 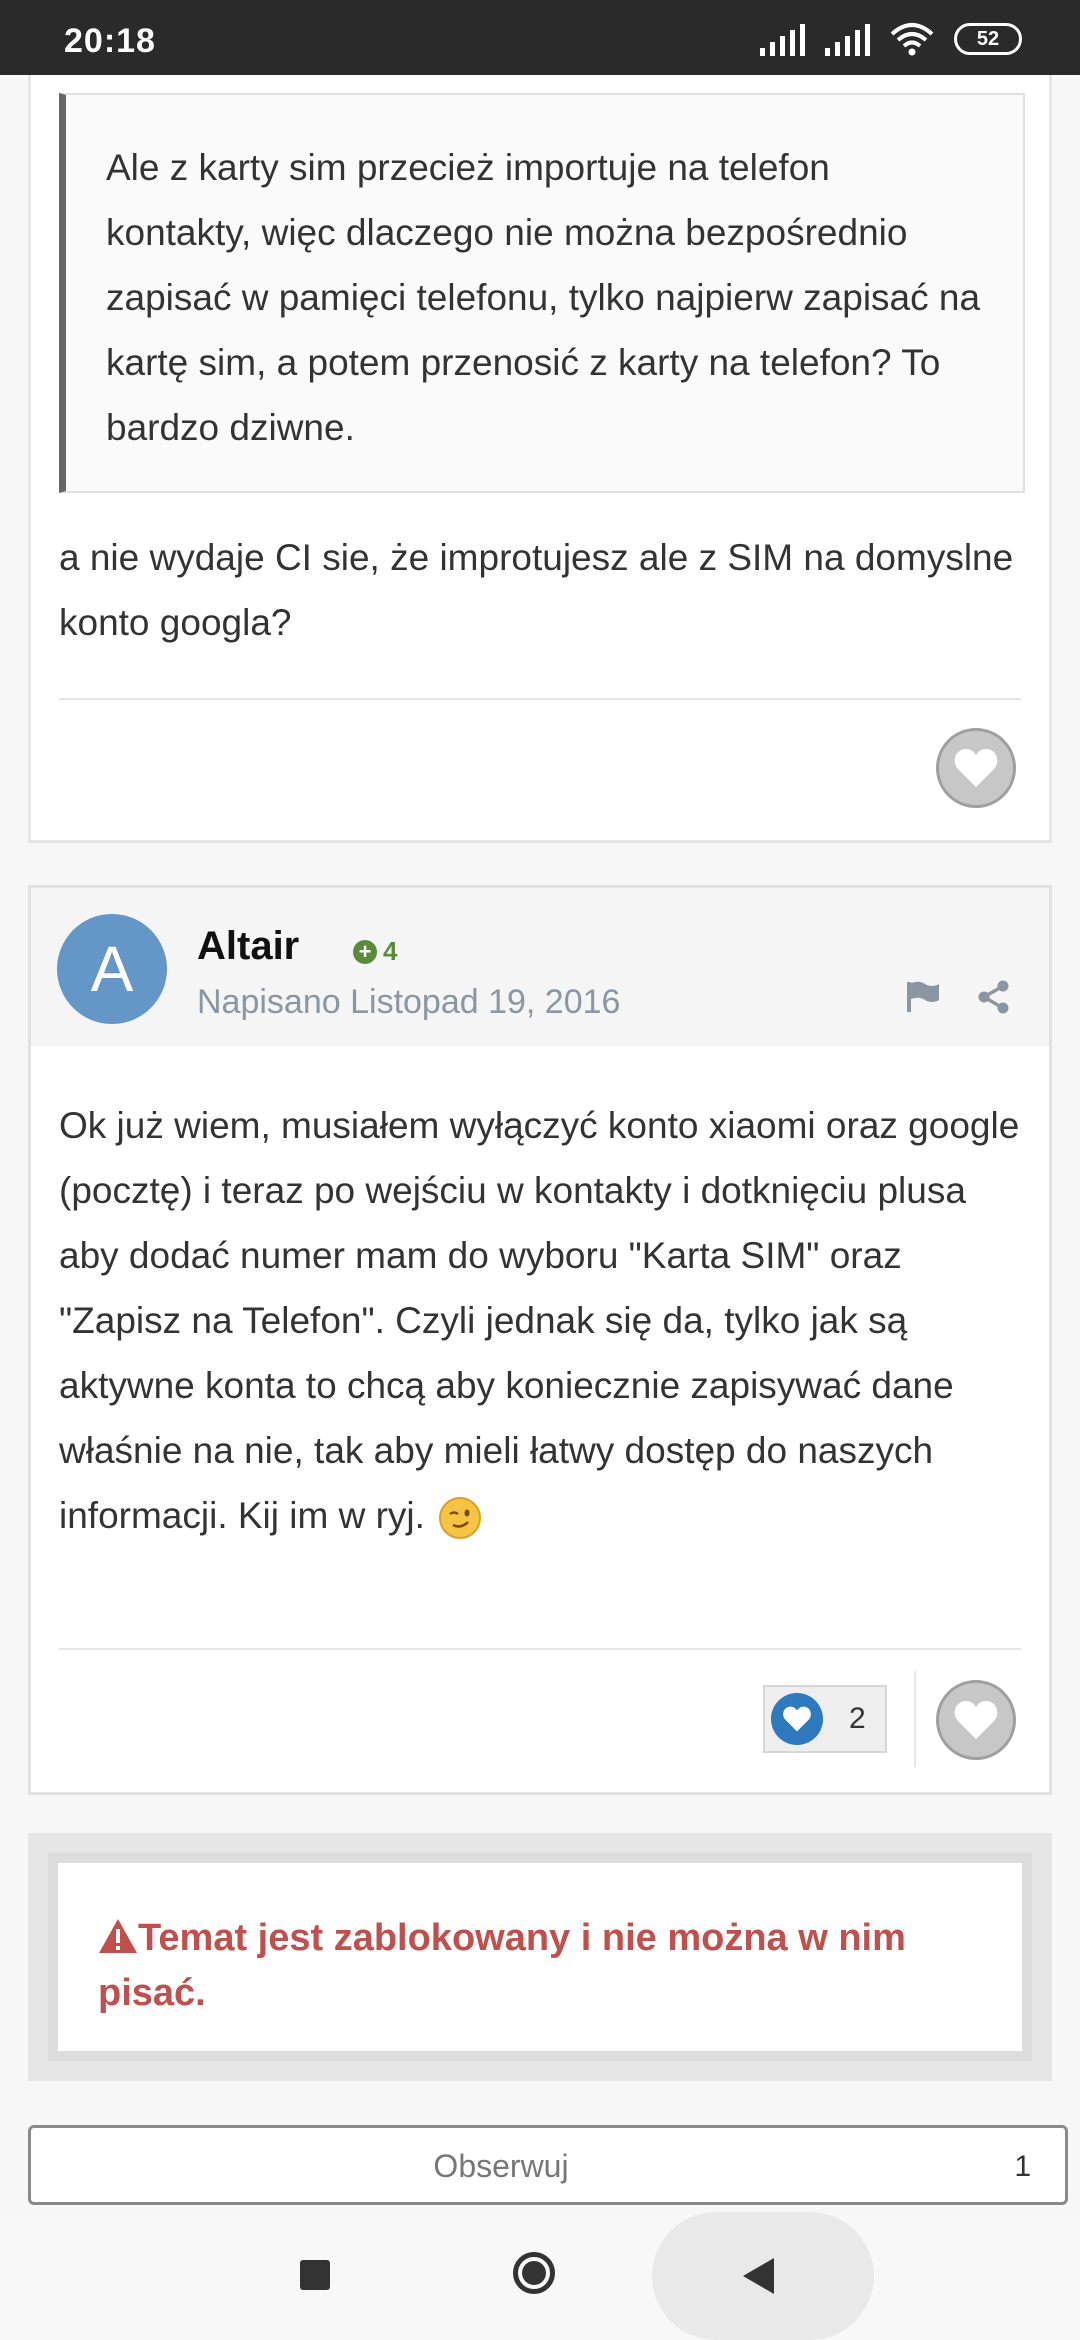 What do you see at coordinates (110, 41) in the screenshot?
I see `status-time: 20:18` at bounding box center [110, 41].